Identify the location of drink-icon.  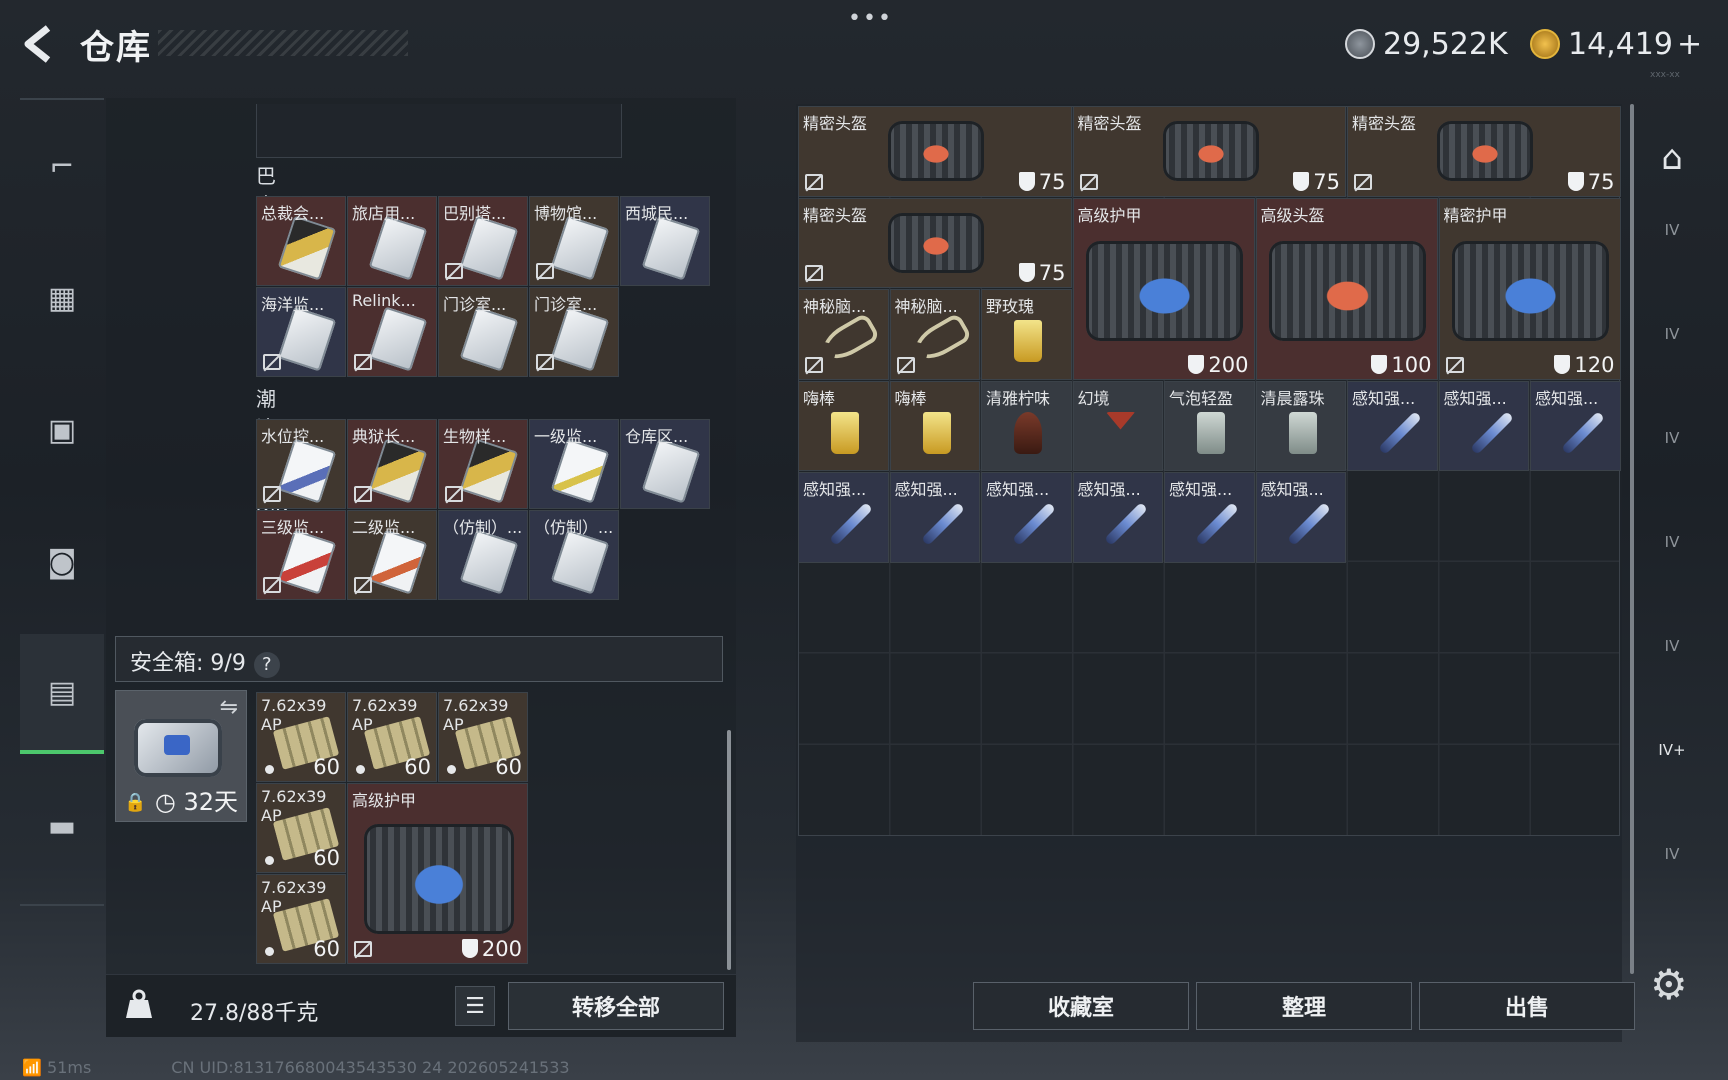
(1302, 432).